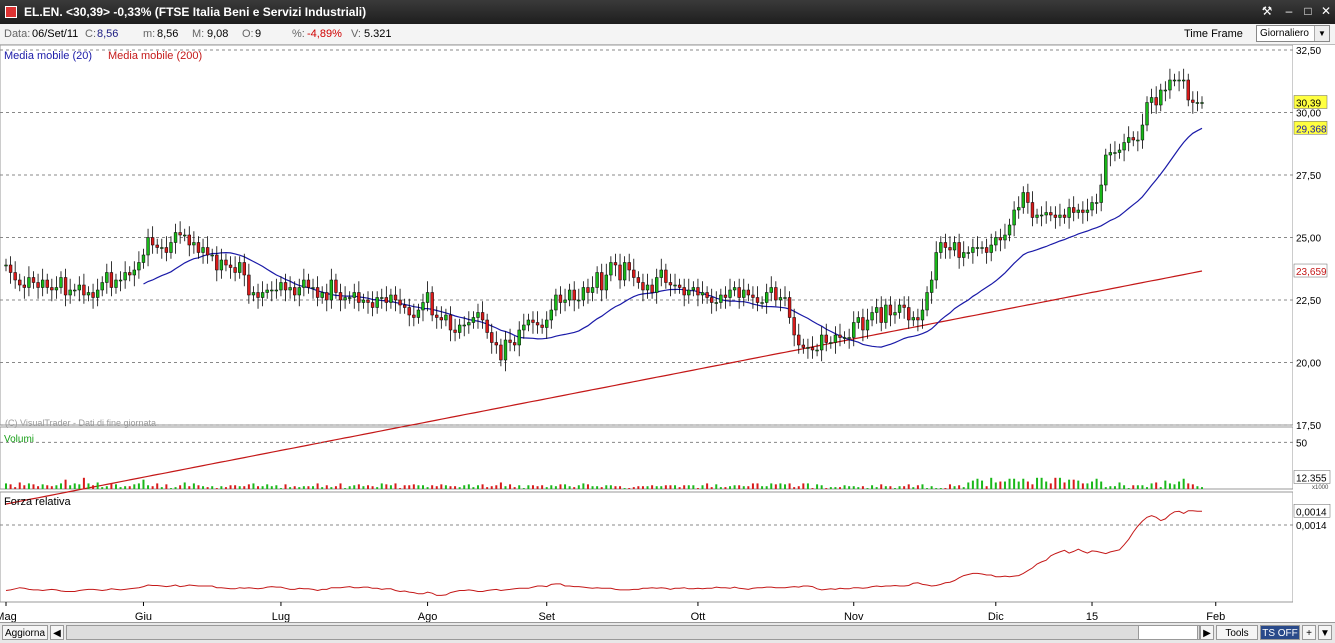 Image resolution: width=1335 pixels, height=643 pixels. Describe the element at coordinates (1267, 11) in the screenshot. I see `settings-icon: ⚒` at that location.